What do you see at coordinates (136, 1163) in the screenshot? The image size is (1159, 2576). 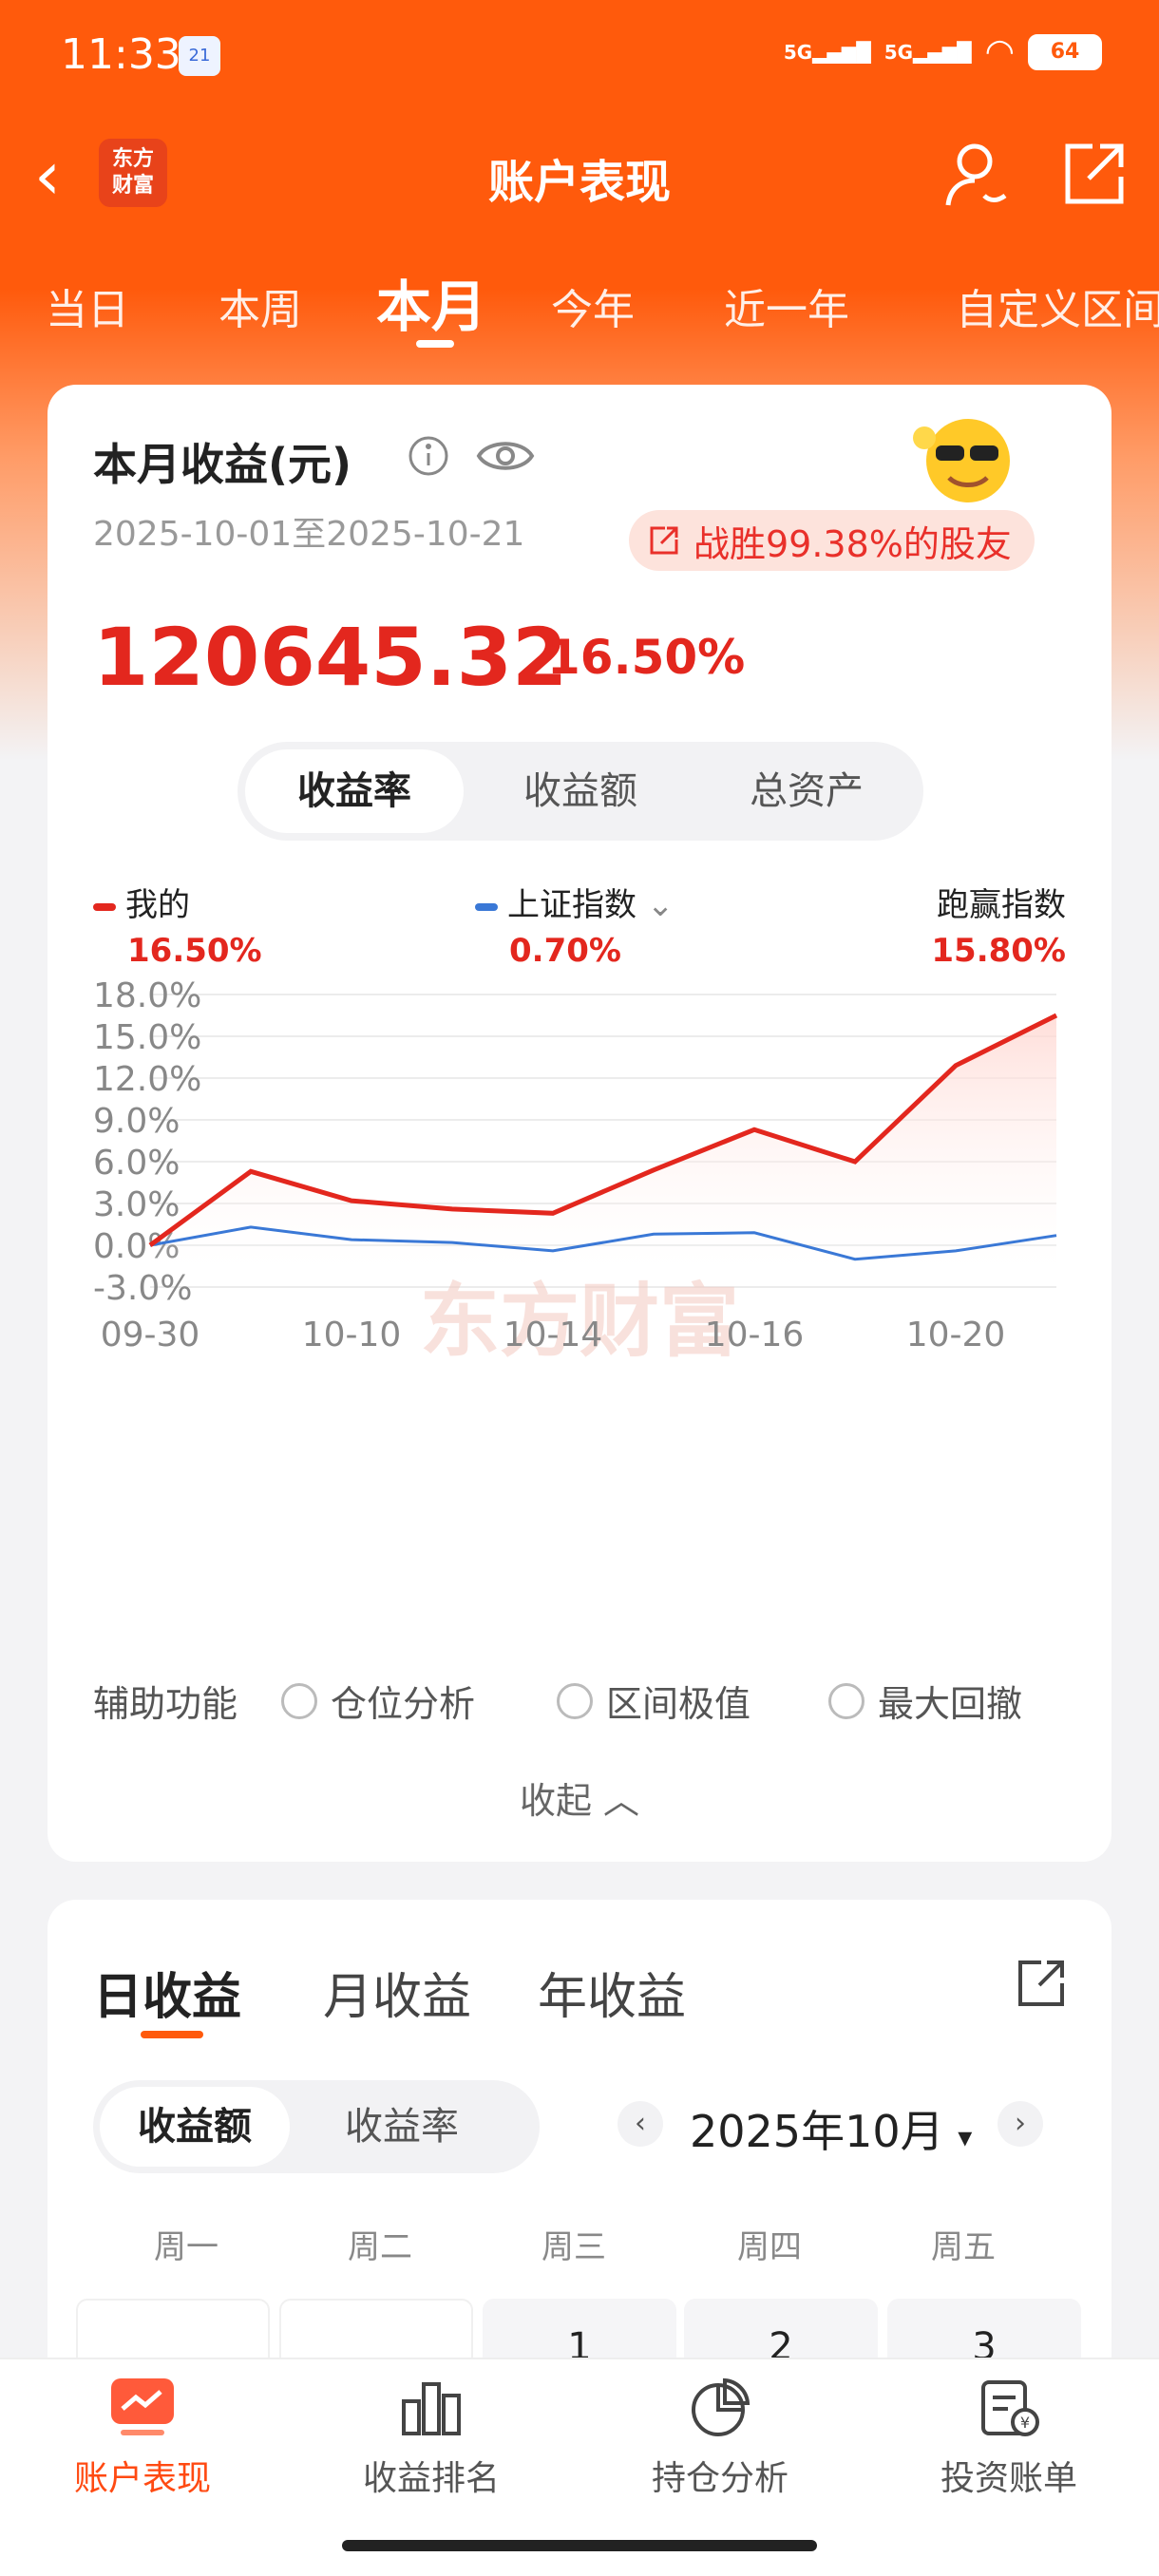 I see `y-tick-label: 6.0%` at bounding box center [136, 1163].